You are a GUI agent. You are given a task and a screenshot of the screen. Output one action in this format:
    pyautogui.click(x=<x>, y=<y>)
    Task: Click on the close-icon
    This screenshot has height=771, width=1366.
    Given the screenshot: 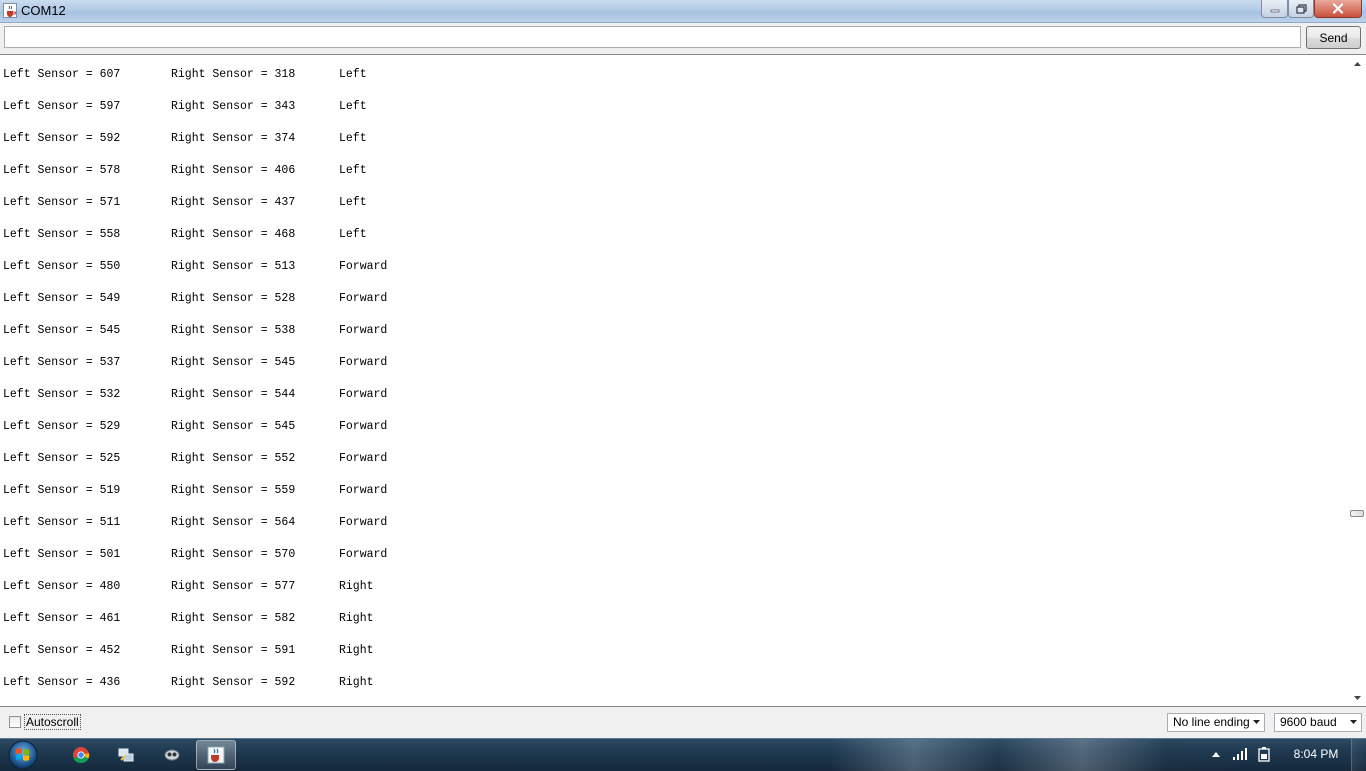 What is the action you would take?
    pyautogui.click(x=1338, y=8)
    